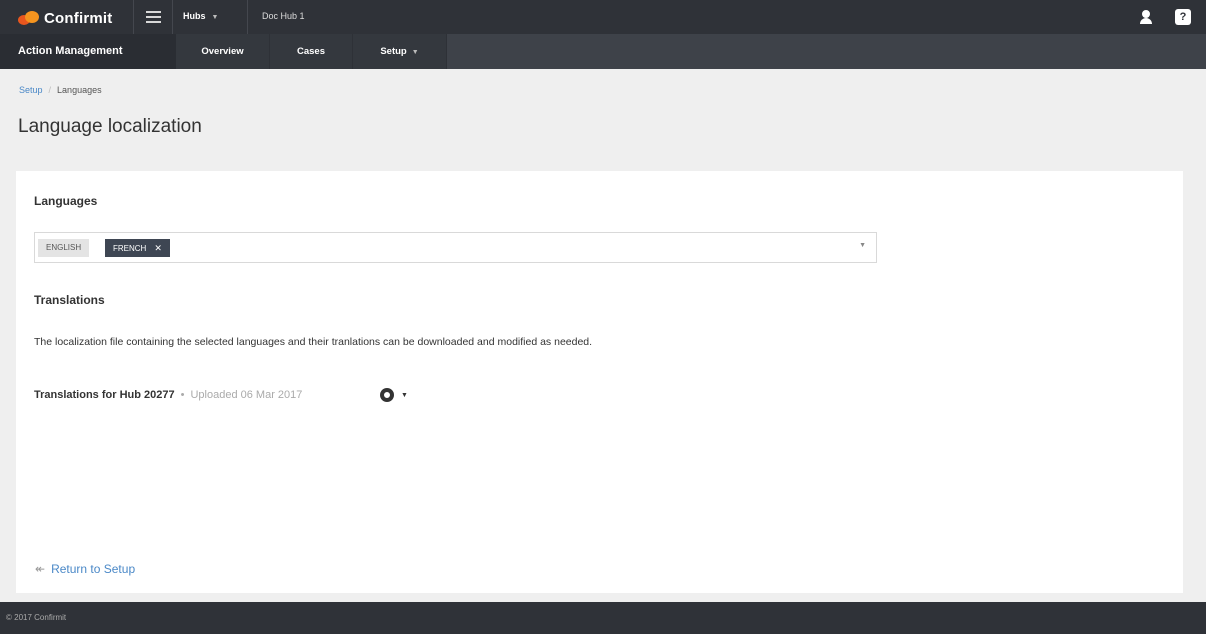 Image resolution: width=1206 pixels, height=634 pixels. Describe the element at coordinates (603, 51) in the screenshot. I see `app-navigation: Action Management Overview Cases Setup ▼` at that location.